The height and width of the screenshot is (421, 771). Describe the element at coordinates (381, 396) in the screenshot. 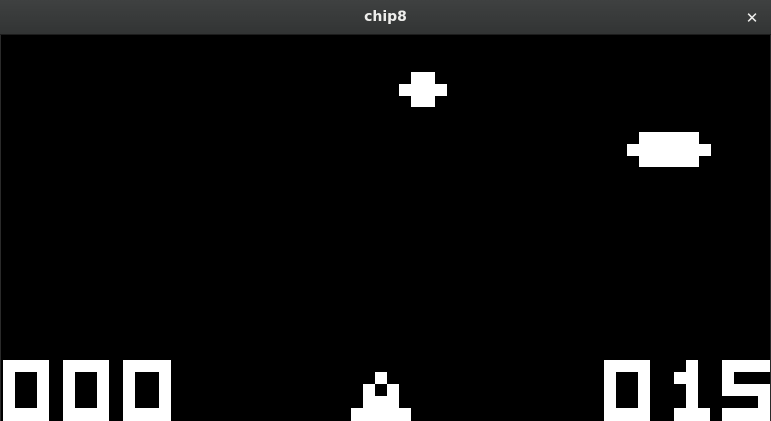

I see `player-cannon-sprite` at that location.